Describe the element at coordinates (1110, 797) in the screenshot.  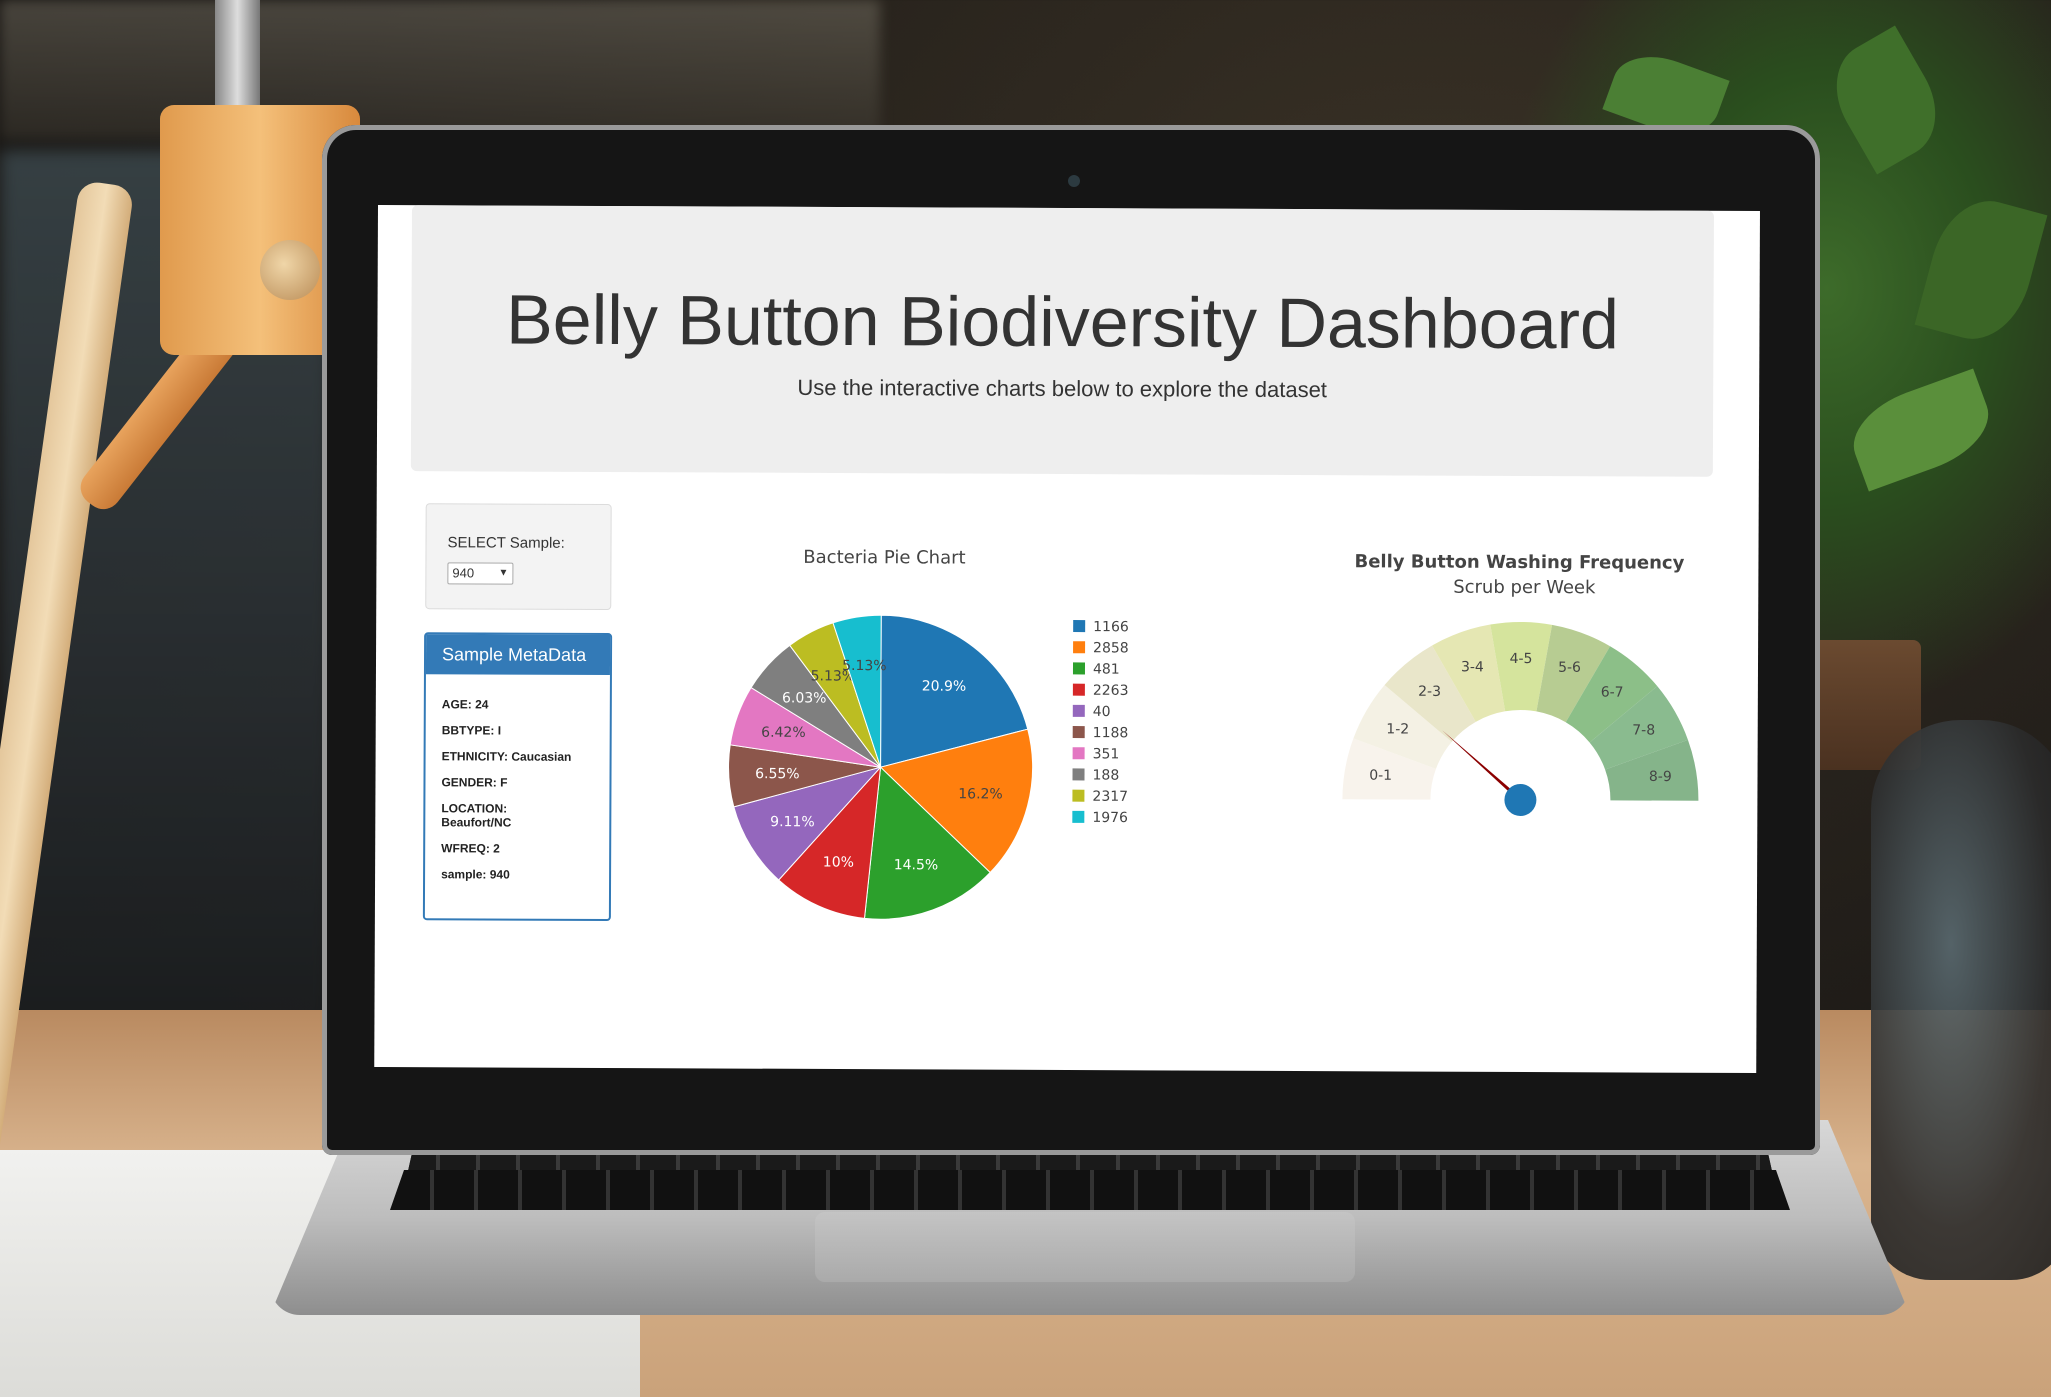
I see `legend-label: 2317` at that location.